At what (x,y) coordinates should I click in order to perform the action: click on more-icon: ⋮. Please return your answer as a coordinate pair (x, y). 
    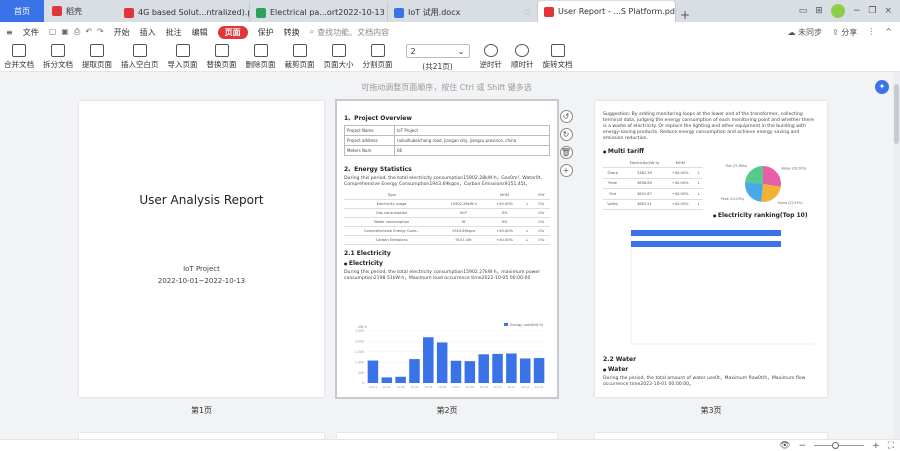
    Looking at the image, I should click on (871, 32).